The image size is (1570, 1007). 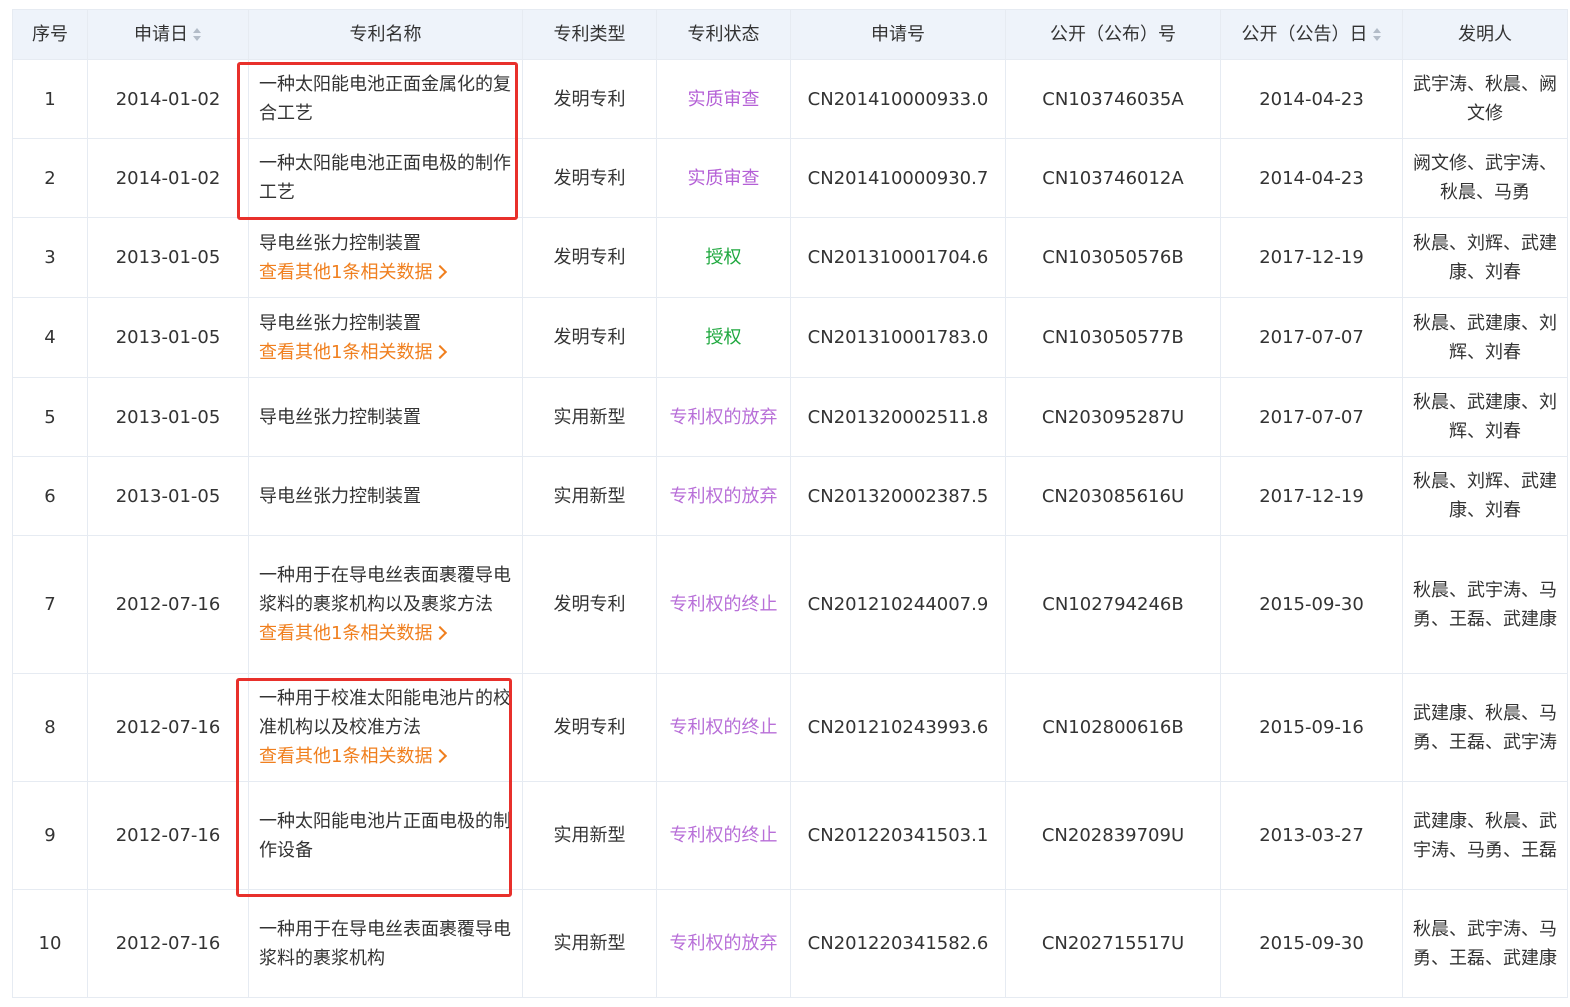 I want to click on cell-pub-no-text: CN203085616U, so click(x=1113, y=496).